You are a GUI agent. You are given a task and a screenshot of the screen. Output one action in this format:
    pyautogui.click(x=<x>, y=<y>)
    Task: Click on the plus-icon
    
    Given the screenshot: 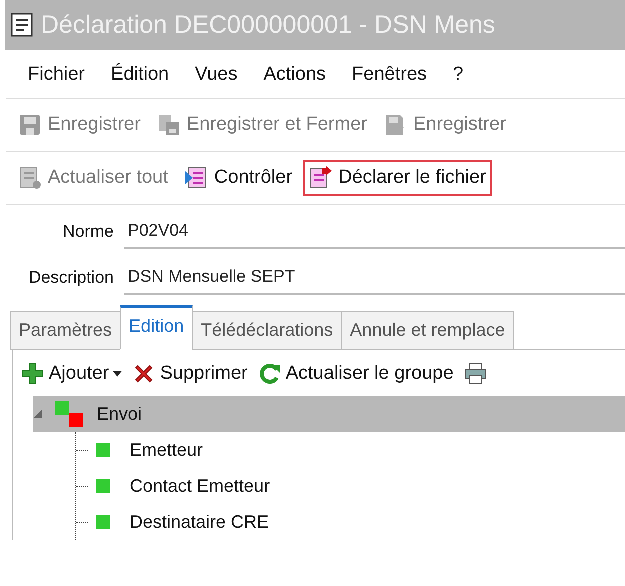 What is the action you would take?
    pyautogui.click(x=33, y=374)
    